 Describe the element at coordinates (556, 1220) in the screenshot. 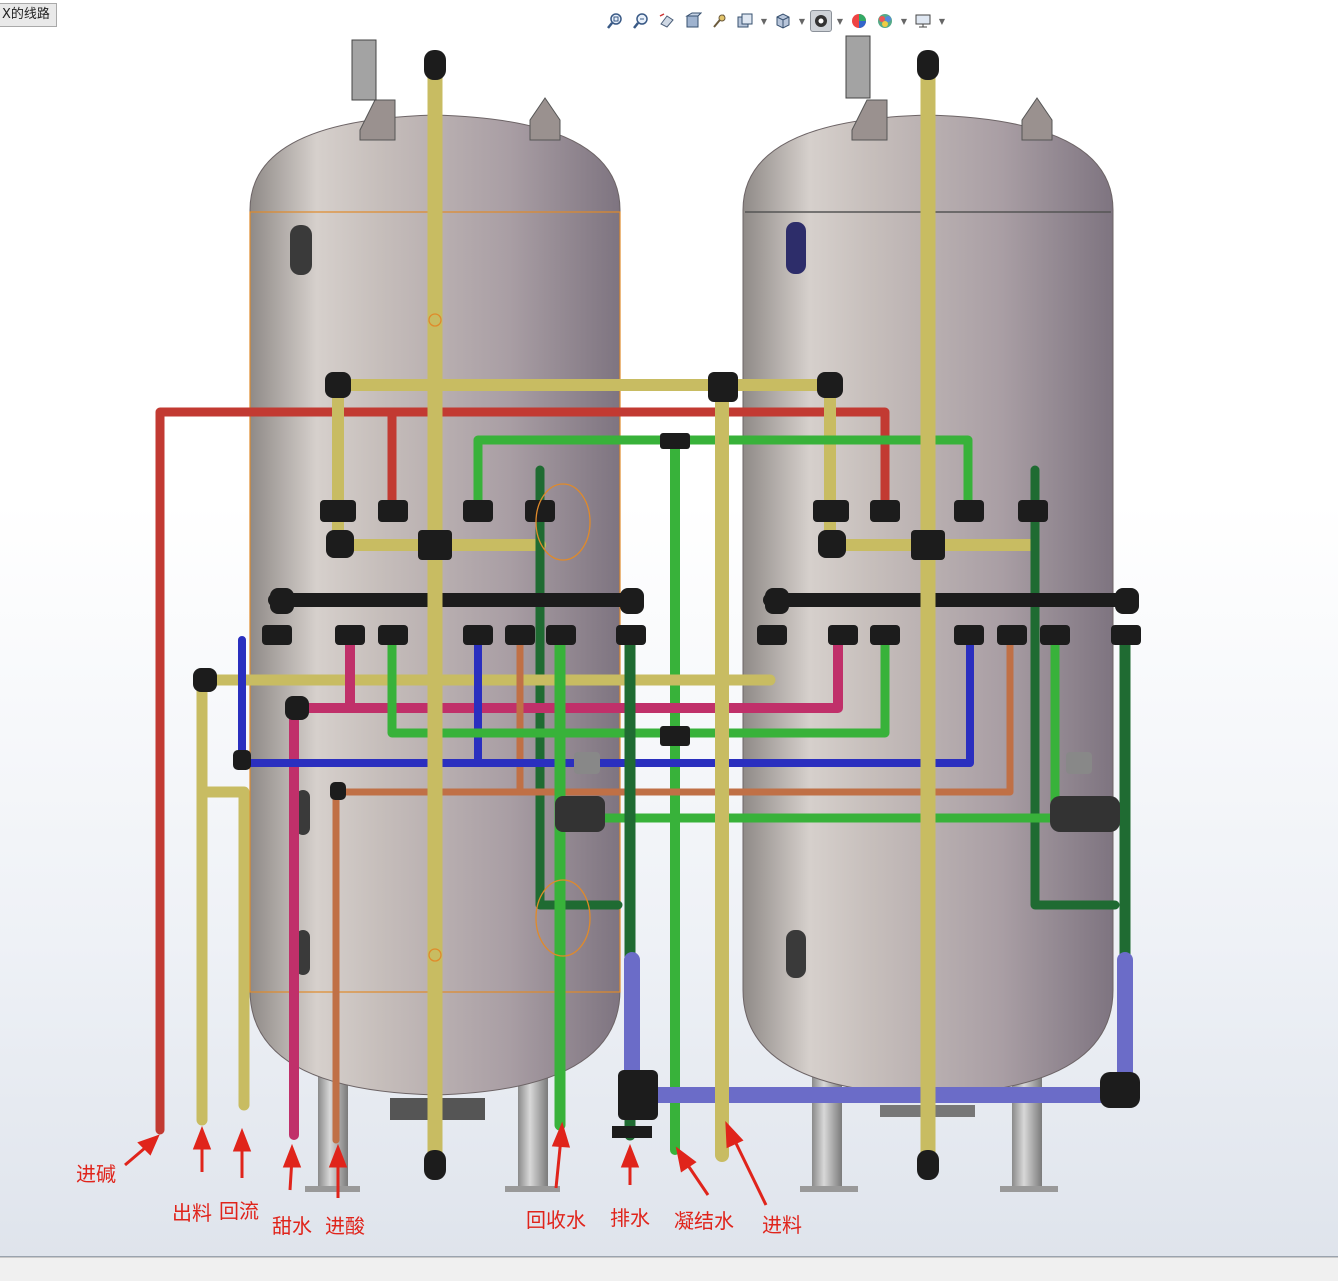

I see `label-recovered-water: 回收水` at that location.